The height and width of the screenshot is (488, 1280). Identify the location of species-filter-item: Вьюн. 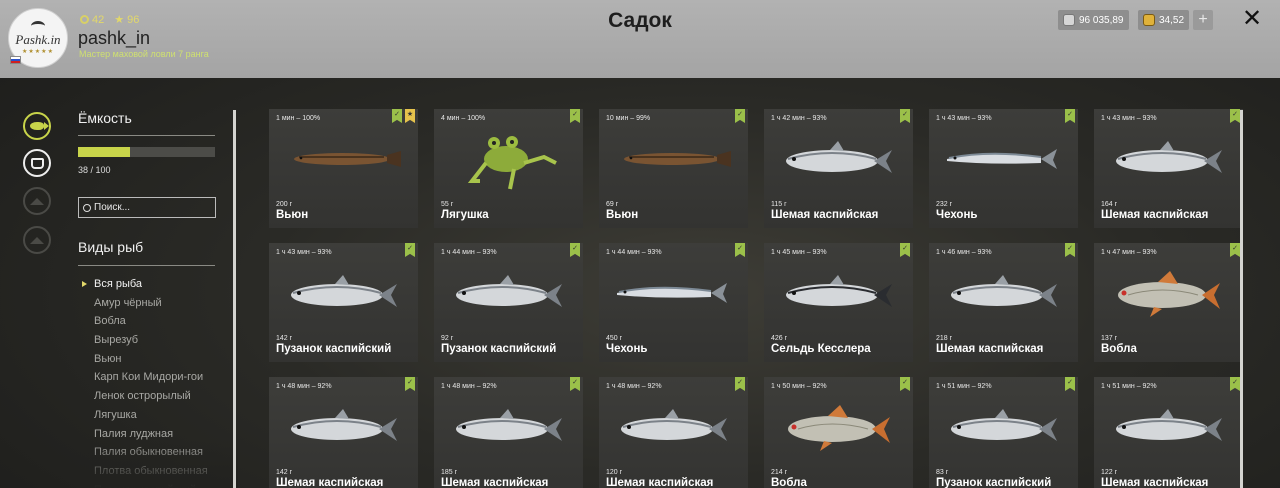
(148, 359).